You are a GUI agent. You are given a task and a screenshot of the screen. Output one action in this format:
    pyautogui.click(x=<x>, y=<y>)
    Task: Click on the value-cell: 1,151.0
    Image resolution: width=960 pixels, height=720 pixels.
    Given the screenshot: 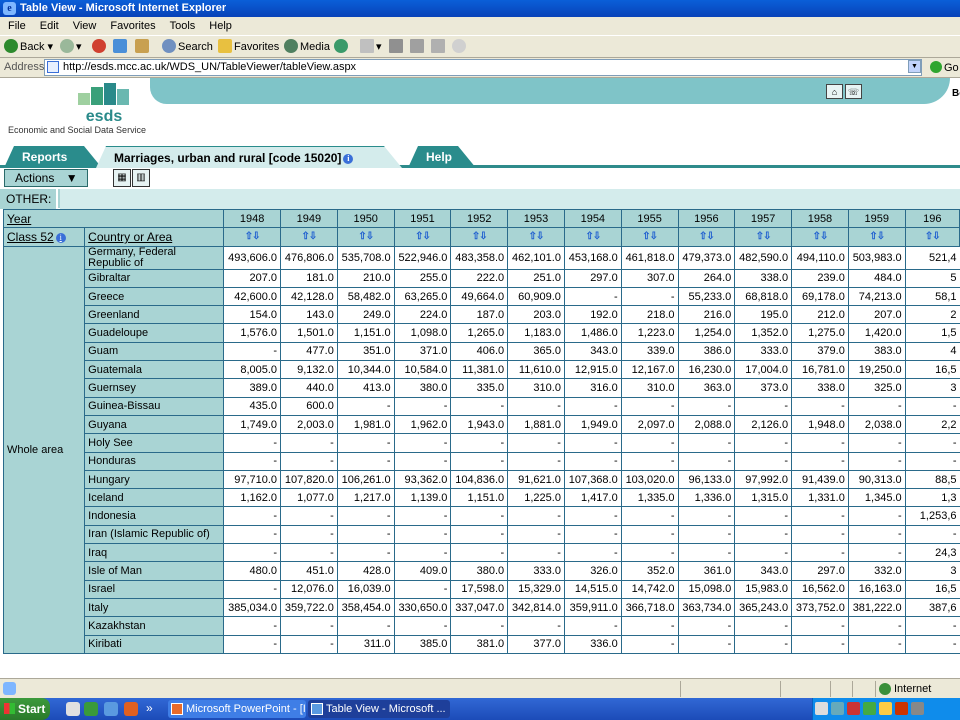 What is the action you would take?
    pyautogui.click(x=365, y=333)
    